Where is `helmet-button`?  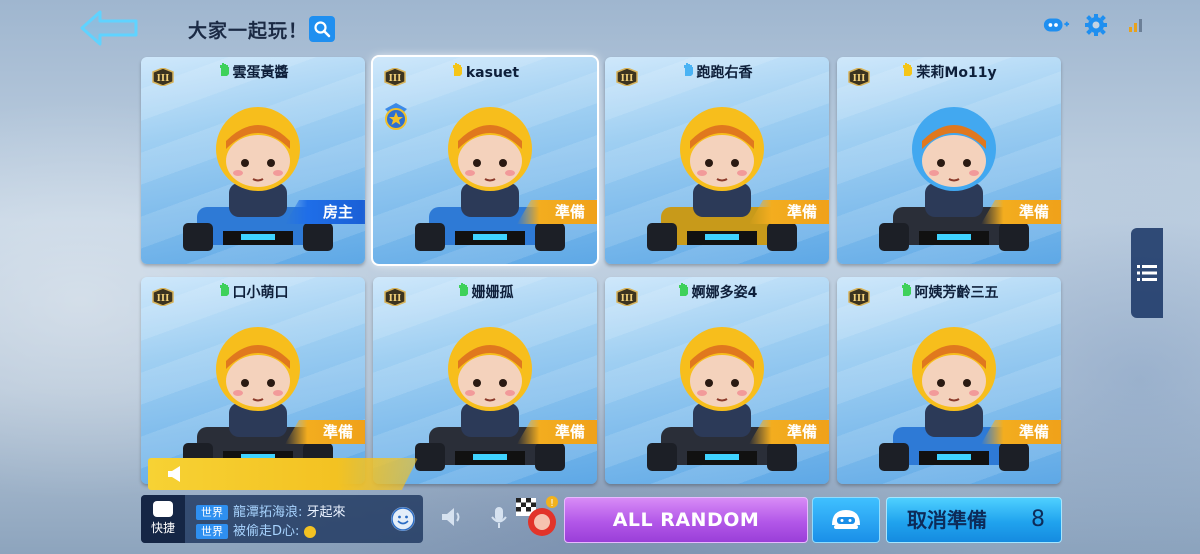
helmet-button is located at coordinates (846, 520).